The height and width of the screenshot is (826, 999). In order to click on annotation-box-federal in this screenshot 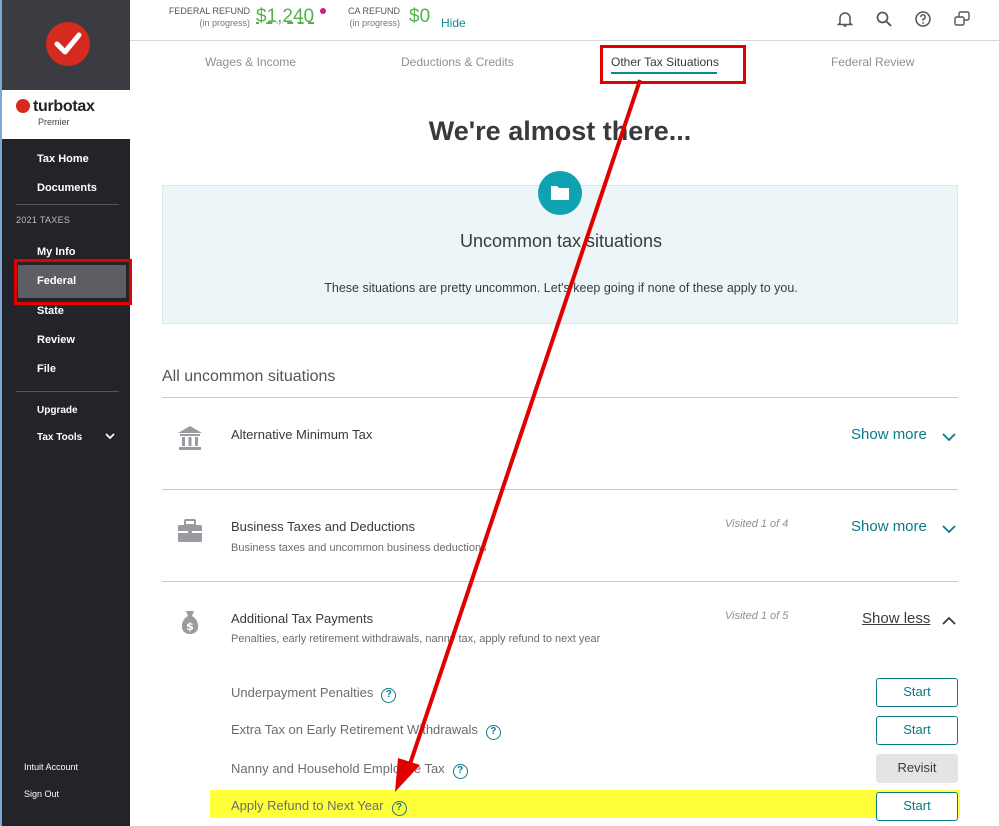, I will do `click(73, 282)`.